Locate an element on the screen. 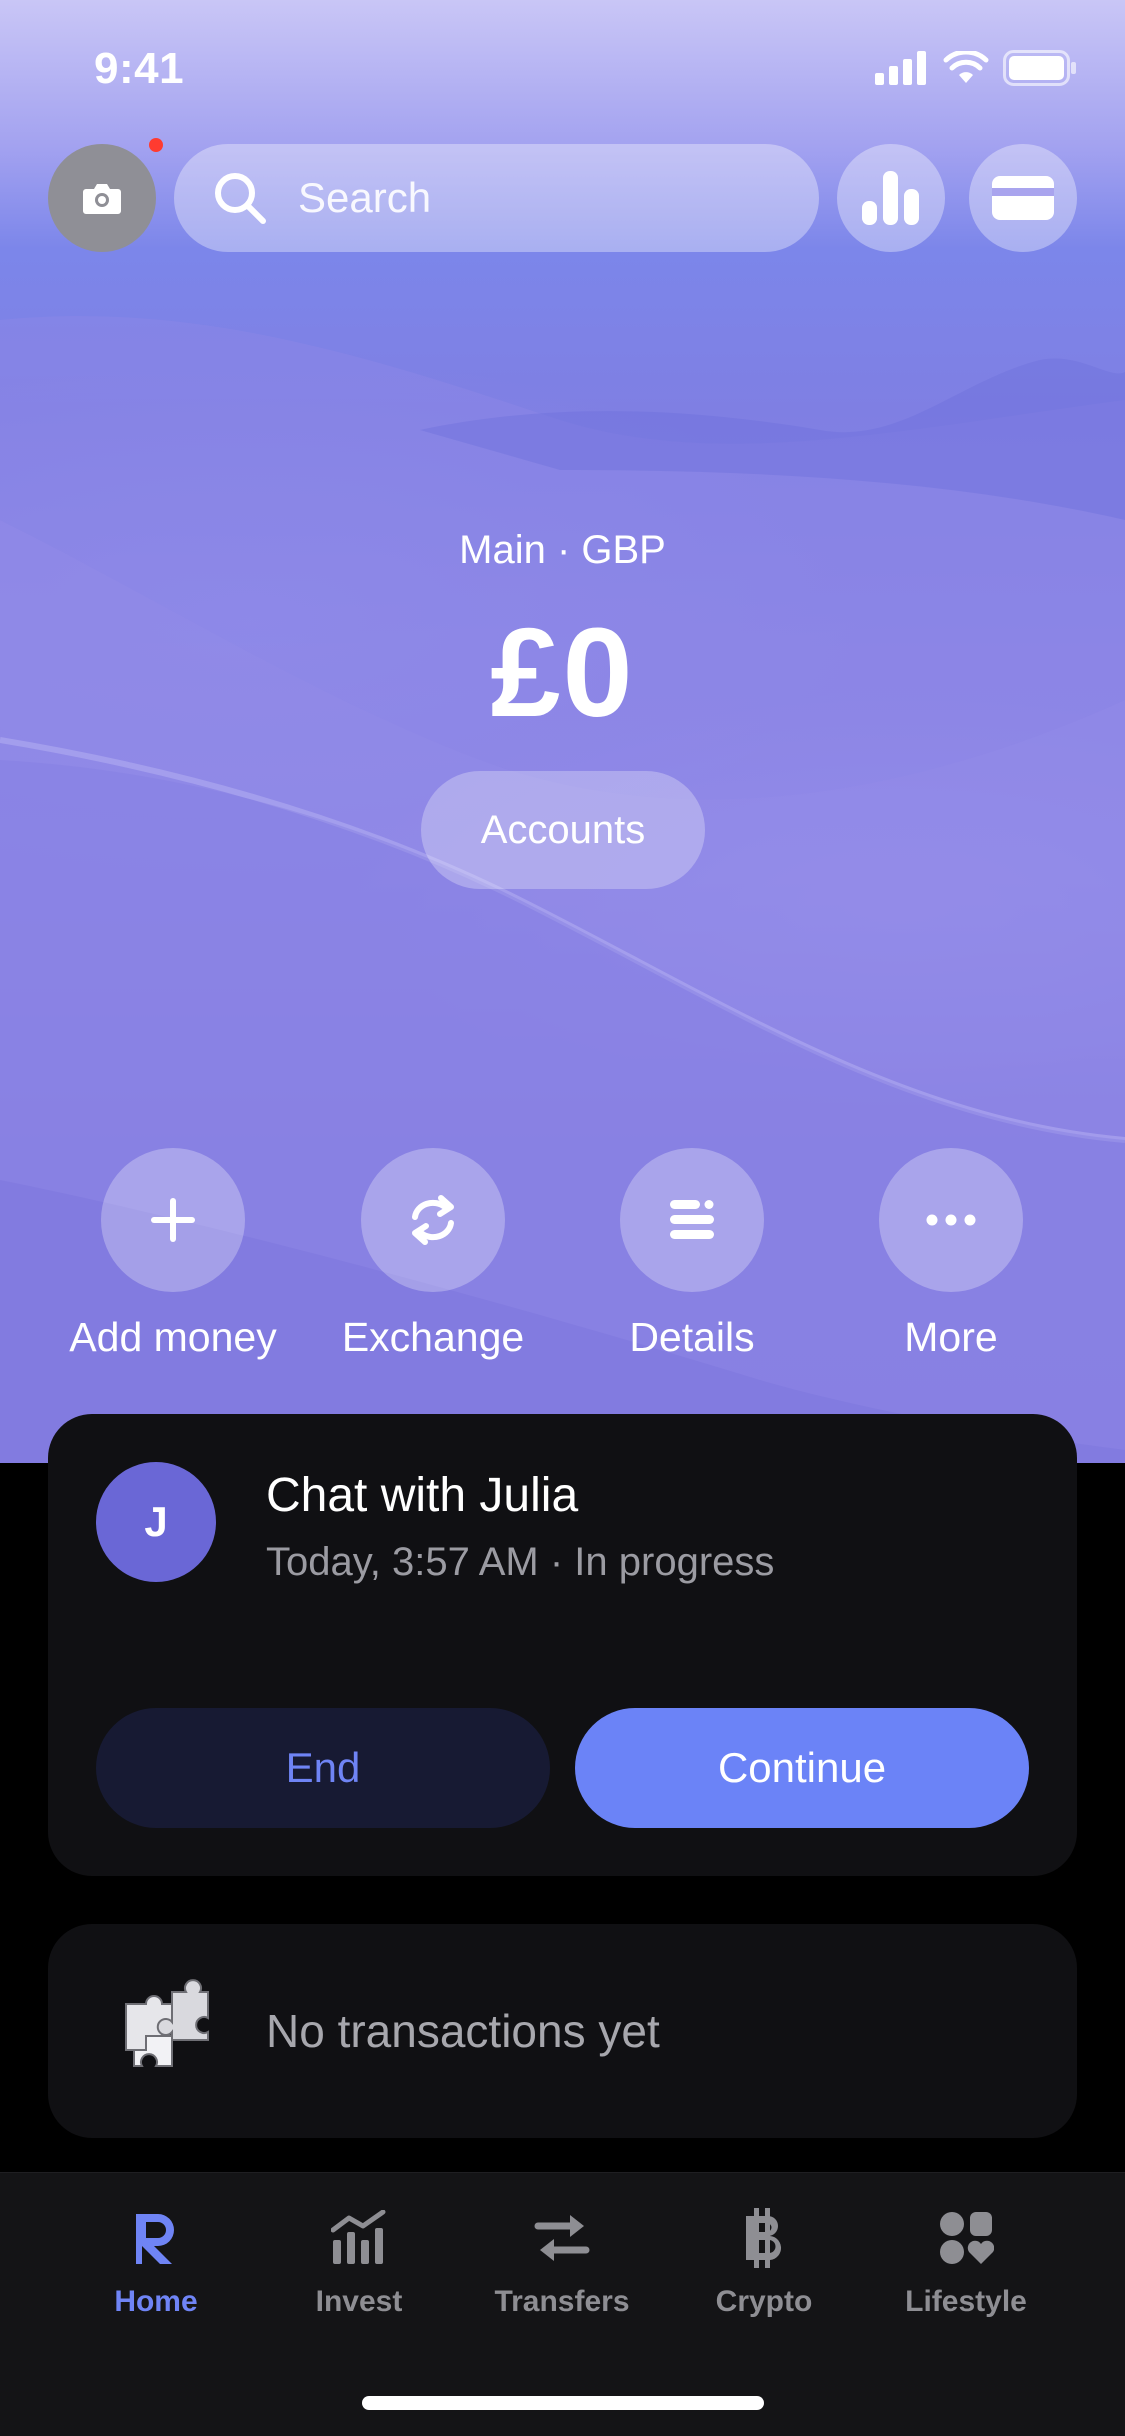 This screenshot has width=1125, height=2436. profile-button is located at coordinates (102, 198).